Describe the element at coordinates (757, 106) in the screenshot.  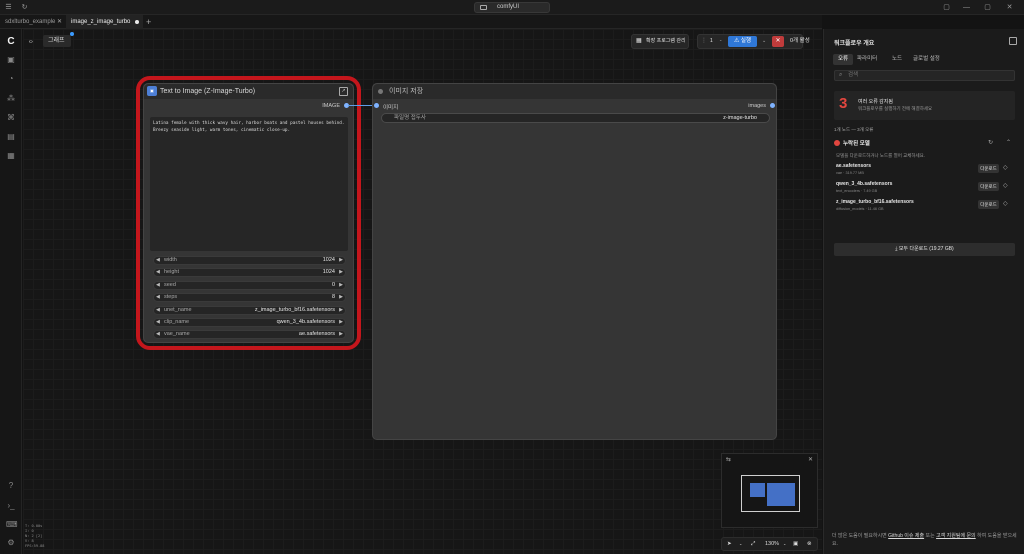
I see `output-label: images` at that location.